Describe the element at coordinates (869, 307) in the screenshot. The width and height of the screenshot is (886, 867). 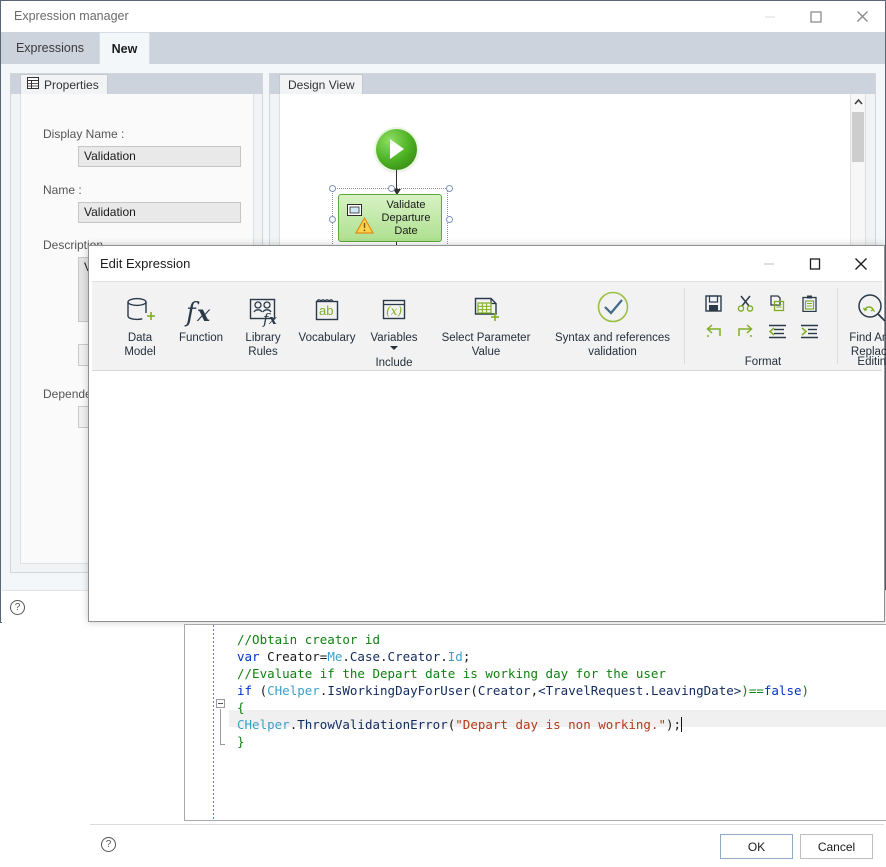
I see `find-replace-icon` at that location.